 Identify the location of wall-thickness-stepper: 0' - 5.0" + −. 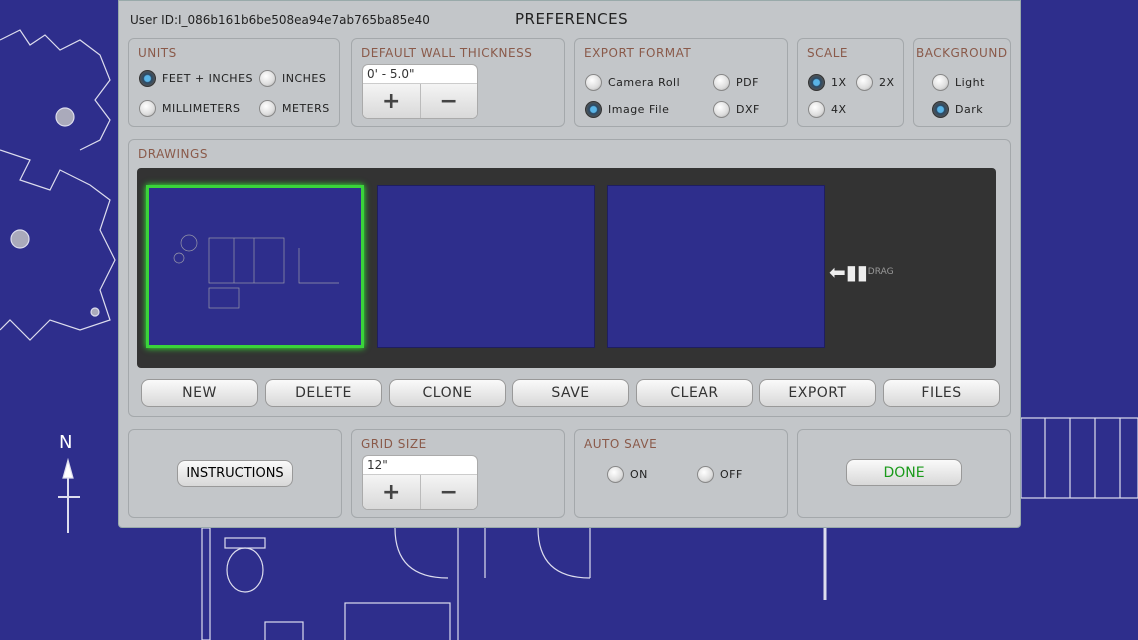
(420, 91).